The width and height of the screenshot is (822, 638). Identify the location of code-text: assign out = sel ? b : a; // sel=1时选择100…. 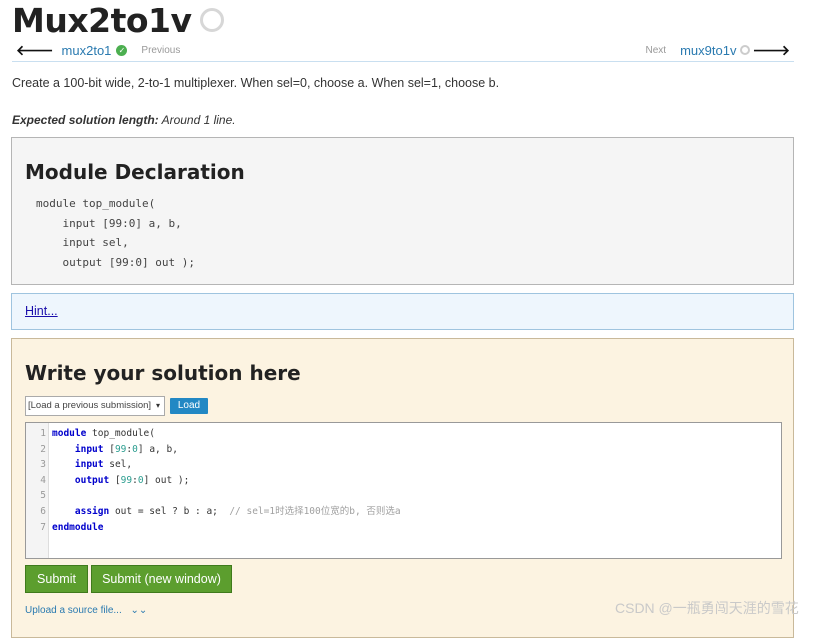
(226, 512).